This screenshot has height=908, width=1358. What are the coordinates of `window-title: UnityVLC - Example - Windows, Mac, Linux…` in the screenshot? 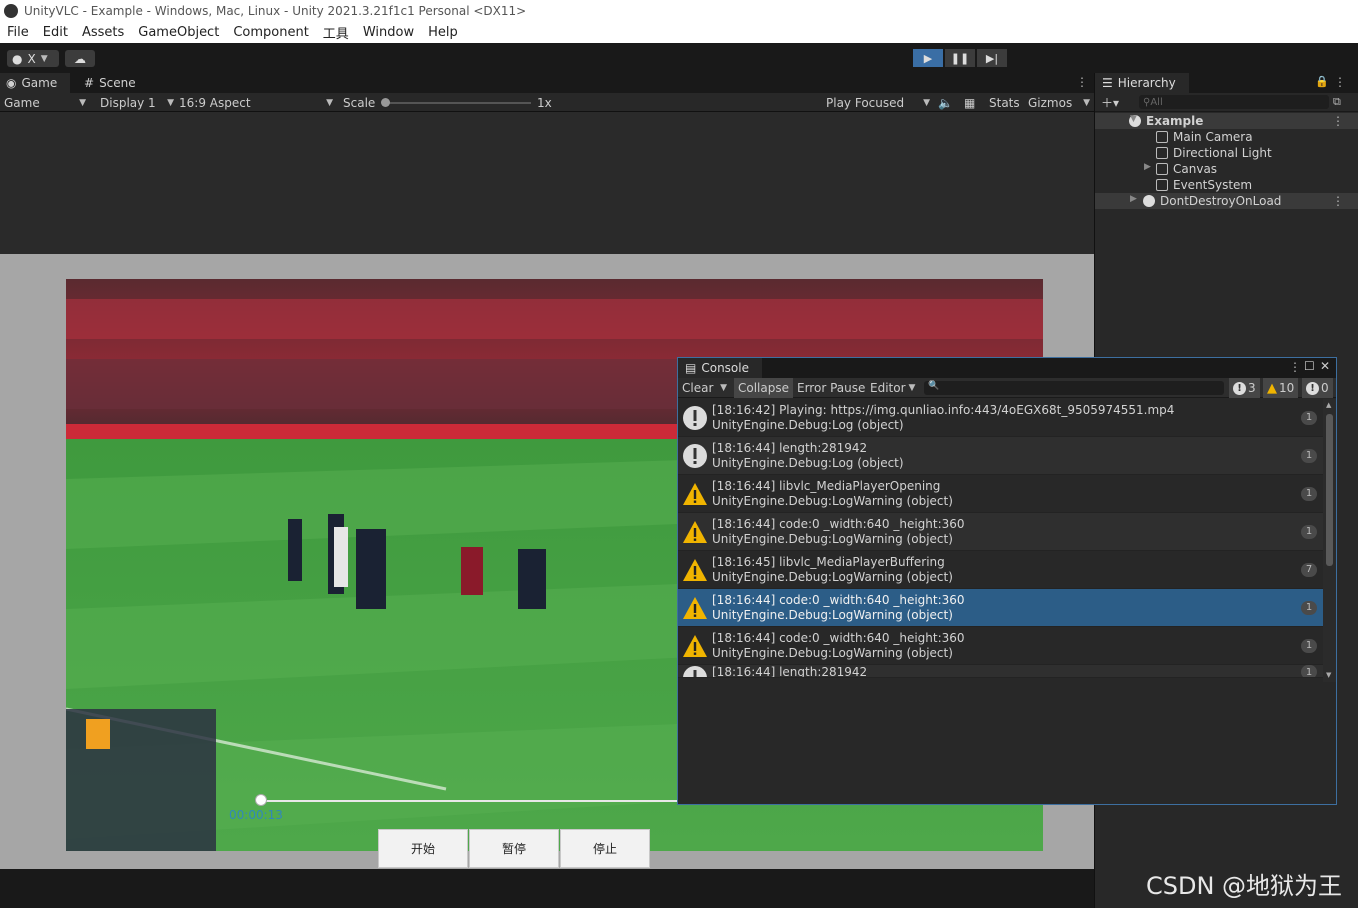 It's located at (275, 11).